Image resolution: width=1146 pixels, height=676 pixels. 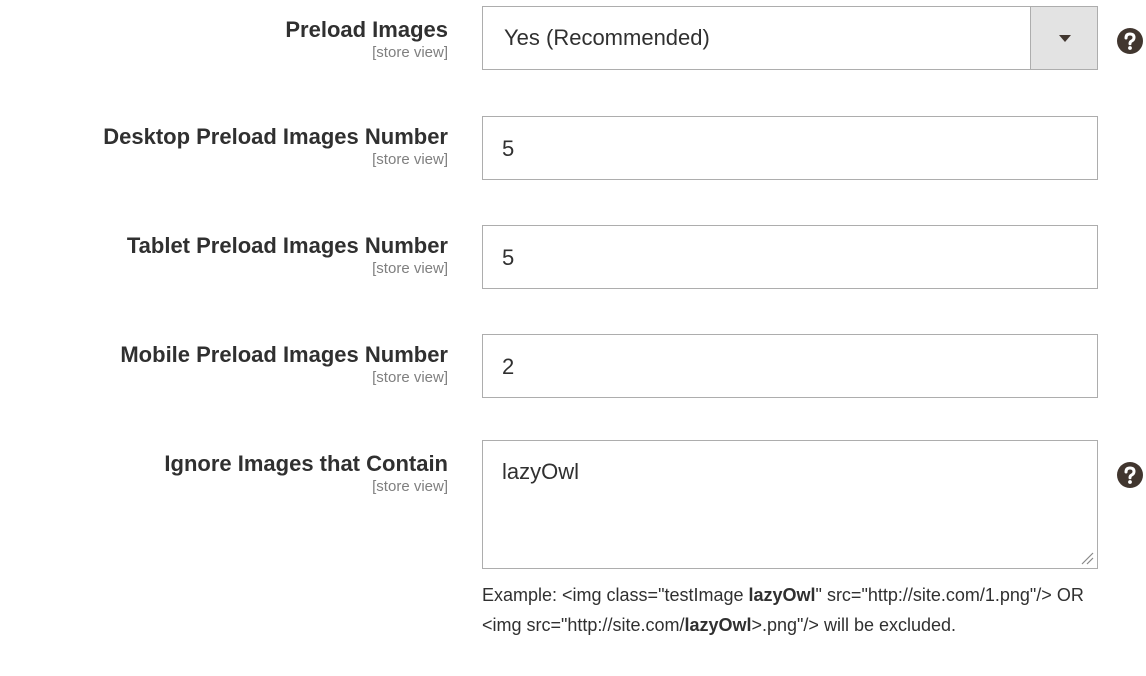 What do you see at coordinates (790, 148) in the screenshot?
I see `desktop-preload-number-input: 5` at bounding box center [790, 148].